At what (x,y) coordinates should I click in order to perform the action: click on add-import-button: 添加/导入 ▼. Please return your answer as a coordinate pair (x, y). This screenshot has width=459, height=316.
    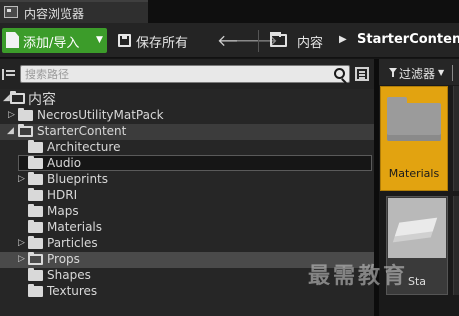
    Looking at the image, I should click on (54, 40).